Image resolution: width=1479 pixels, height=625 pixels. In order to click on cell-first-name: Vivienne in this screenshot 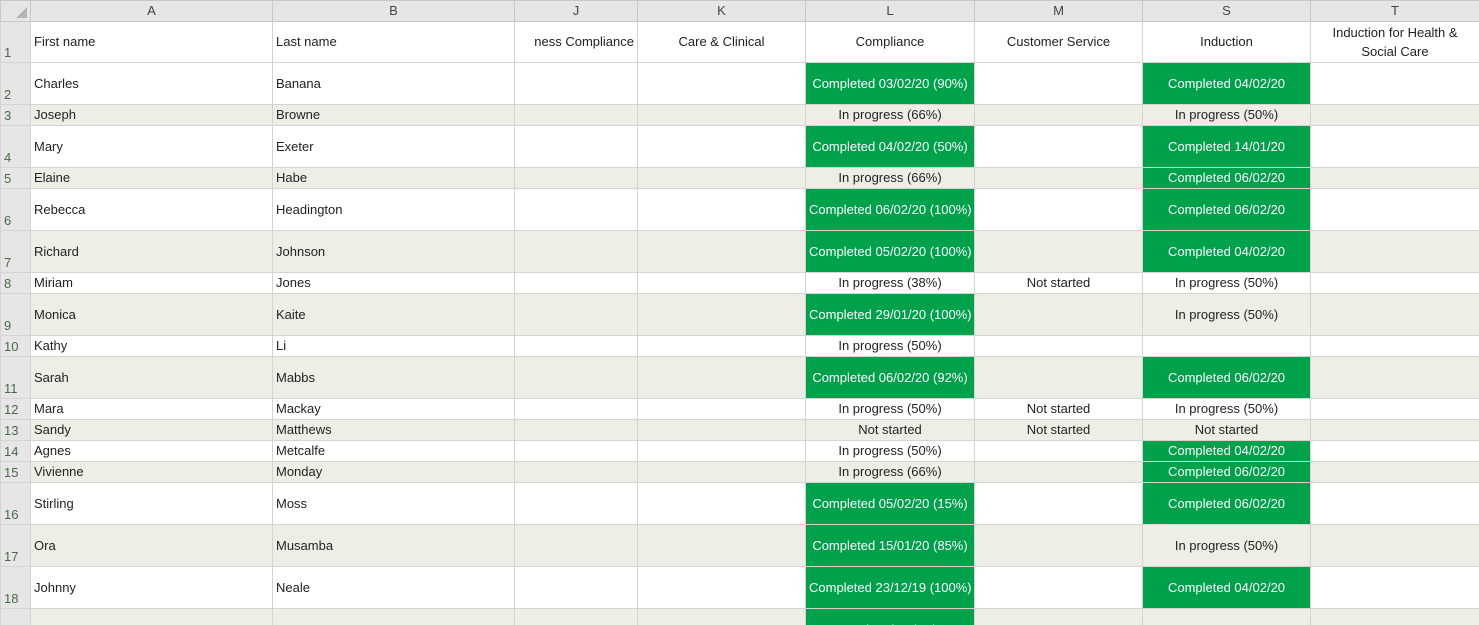, I will do `click(151, 472)`.